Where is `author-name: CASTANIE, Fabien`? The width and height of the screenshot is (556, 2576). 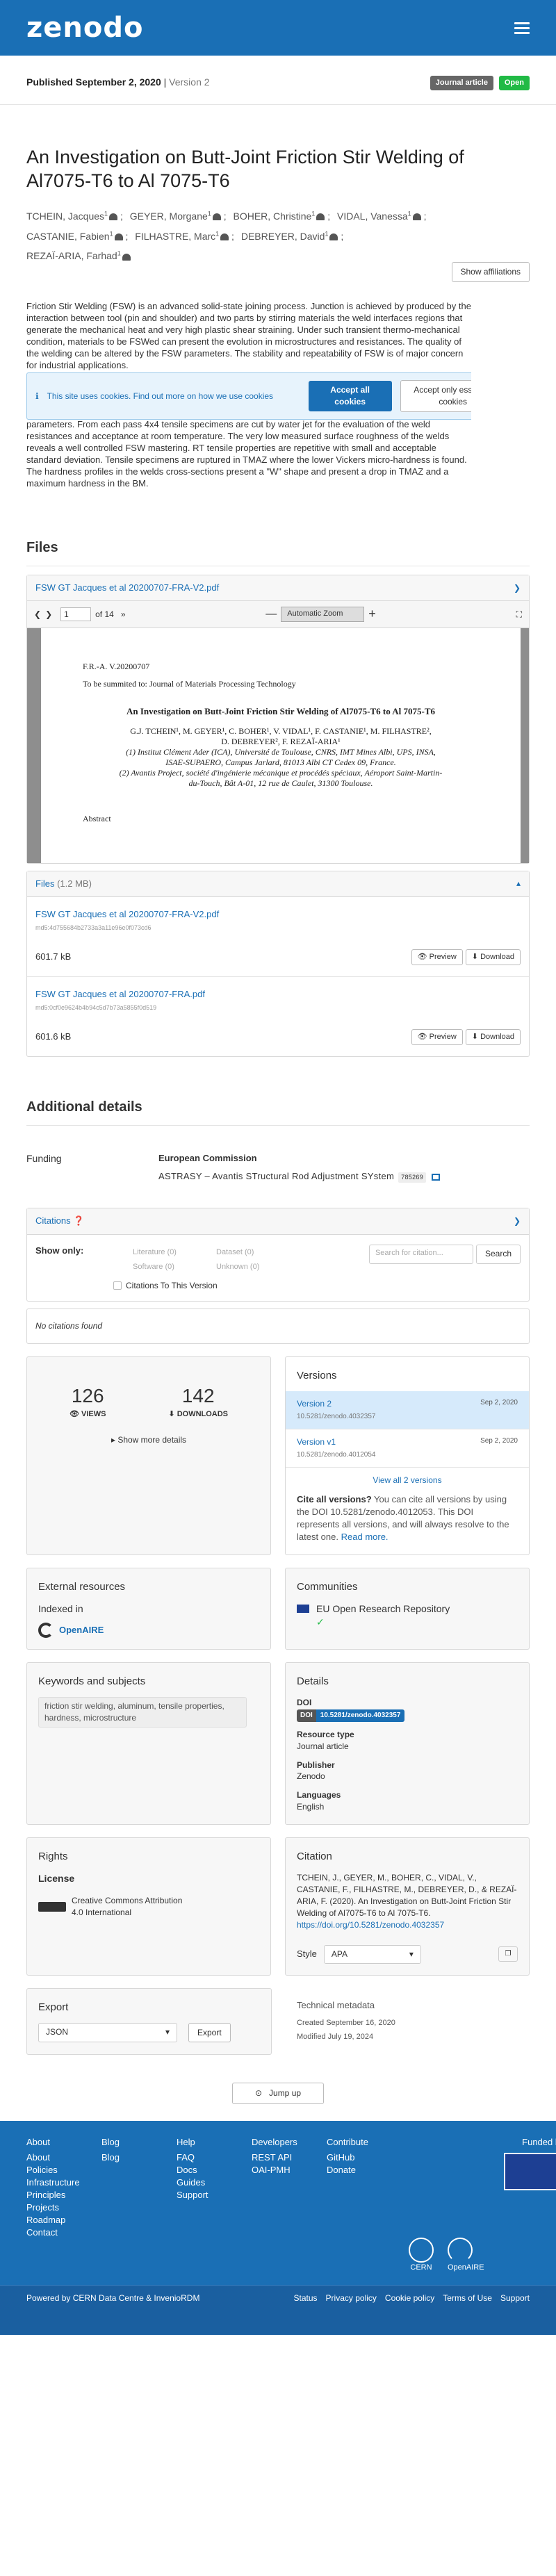
author-name: CASTANIE, Fabien is located at coordinates (68, 236).